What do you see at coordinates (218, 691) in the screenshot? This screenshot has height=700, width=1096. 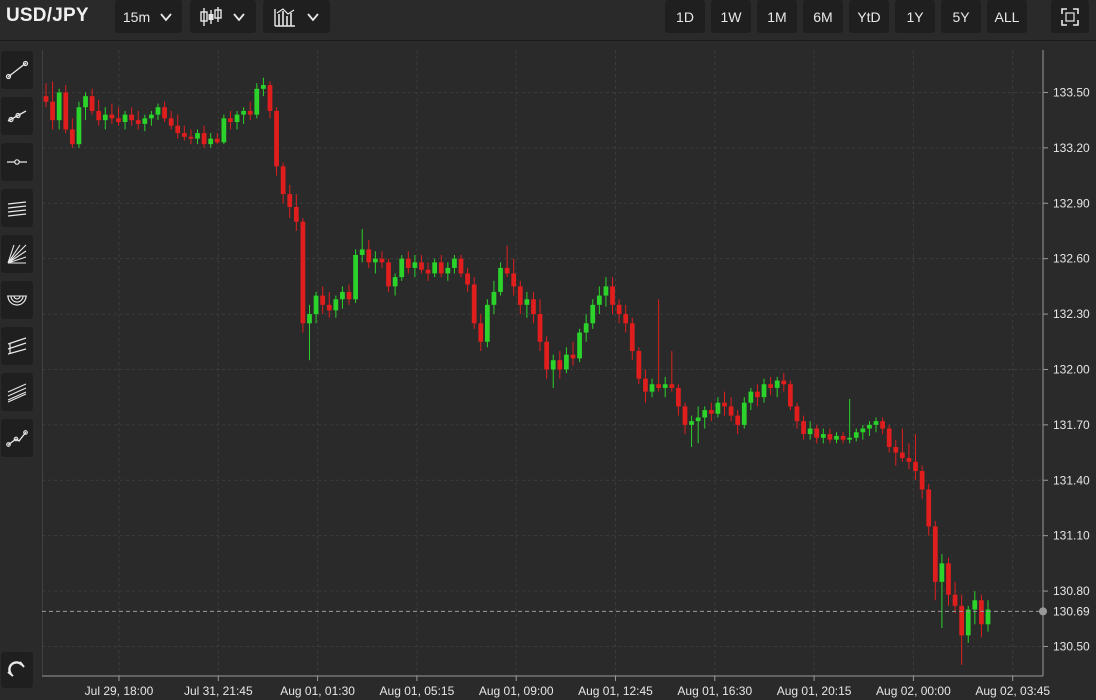 I see `x-tick-label: Jul 31, 21:45` at bounding box center [218, 691].